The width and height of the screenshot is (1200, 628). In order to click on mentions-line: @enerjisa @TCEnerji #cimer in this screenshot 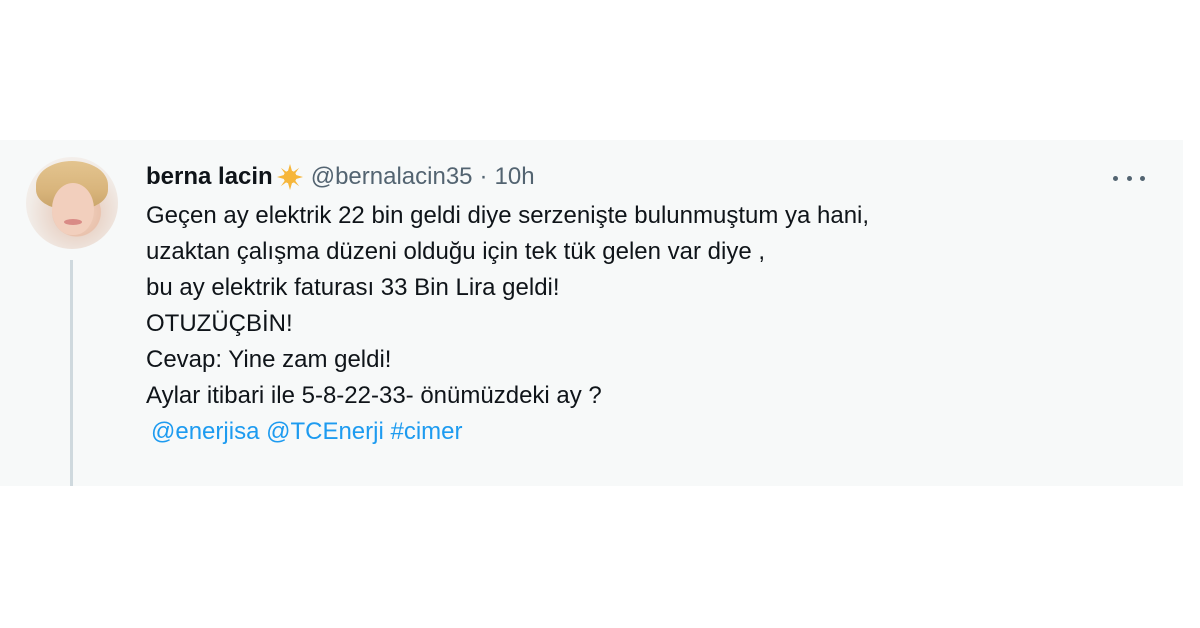, I will do `click(646, 432)`.